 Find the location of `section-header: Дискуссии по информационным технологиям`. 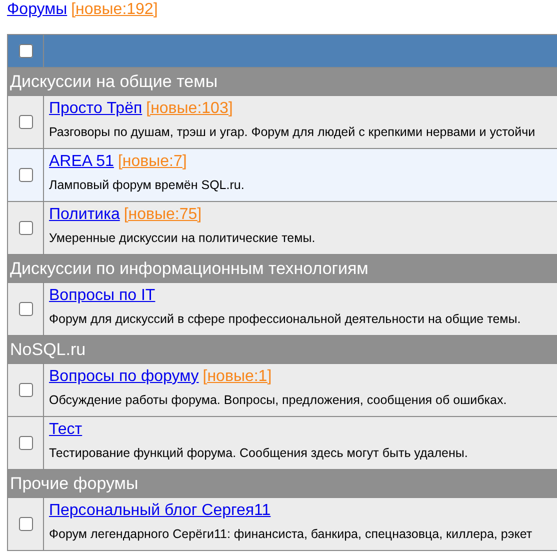

section-header: Дискуссии по информационным технологиям is located at coordinates (282, 269).